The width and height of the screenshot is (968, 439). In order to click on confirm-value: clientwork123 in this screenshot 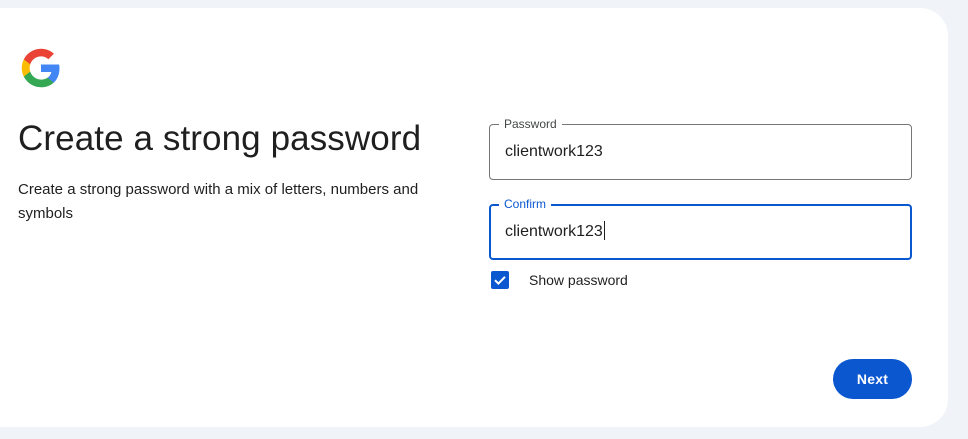, I will do `click(554, 231)`.